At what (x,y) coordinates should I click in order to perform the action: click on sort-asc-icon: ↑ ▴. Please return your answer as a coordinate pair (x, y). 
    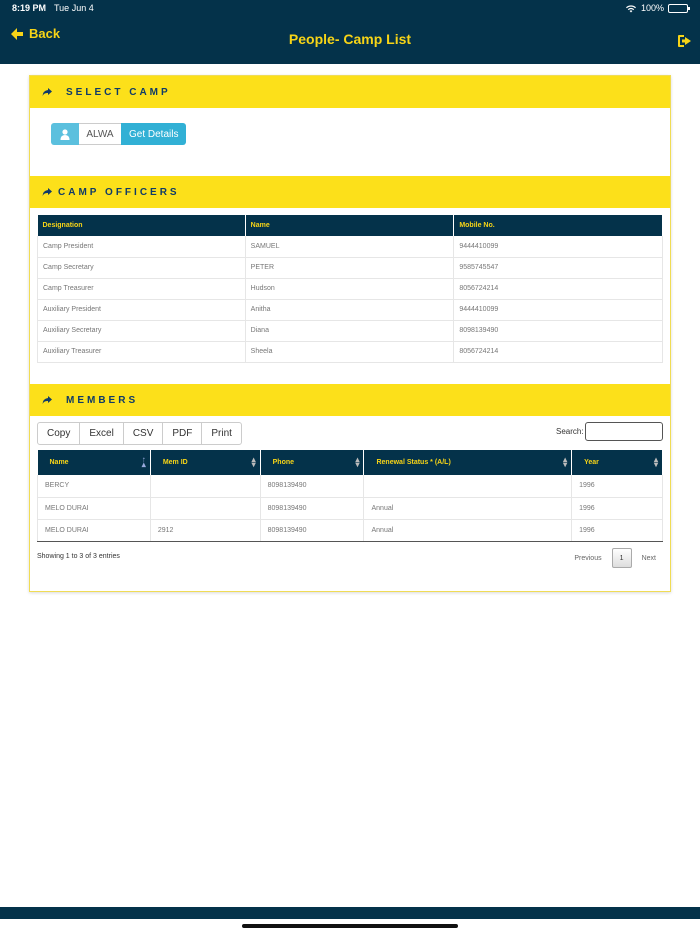
    Looking at the image, I should click on (143, 462).